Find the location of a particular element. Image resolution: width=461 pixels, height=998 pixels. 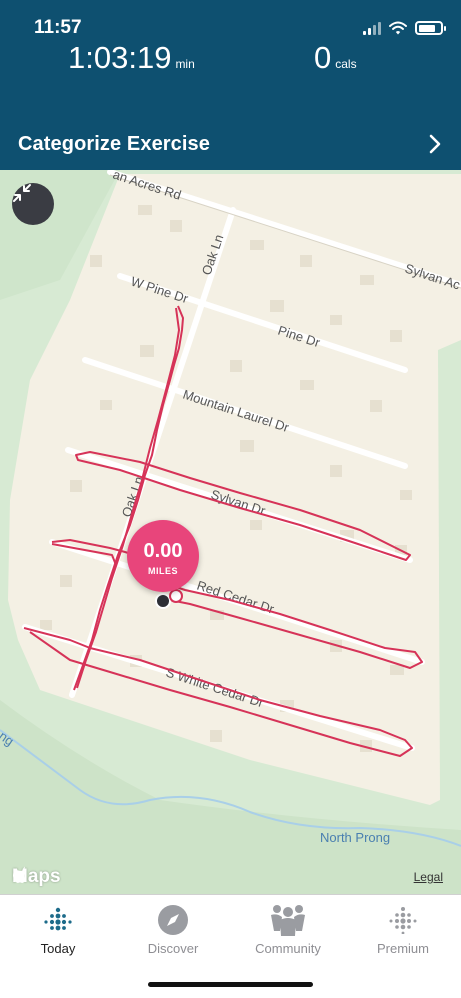

home-indicator is located at coordinates (230, 984).